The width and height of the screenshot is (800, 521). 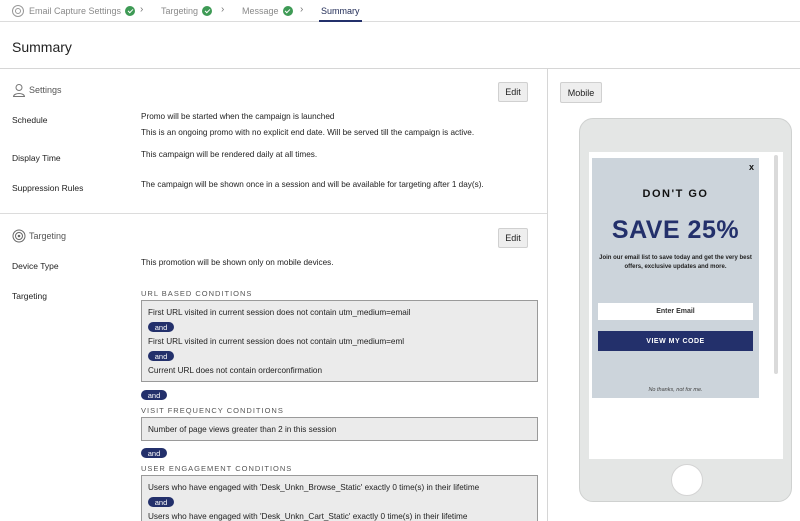 I want to click on mobile-preview-button: Mobile, so click(x=581, y=92).